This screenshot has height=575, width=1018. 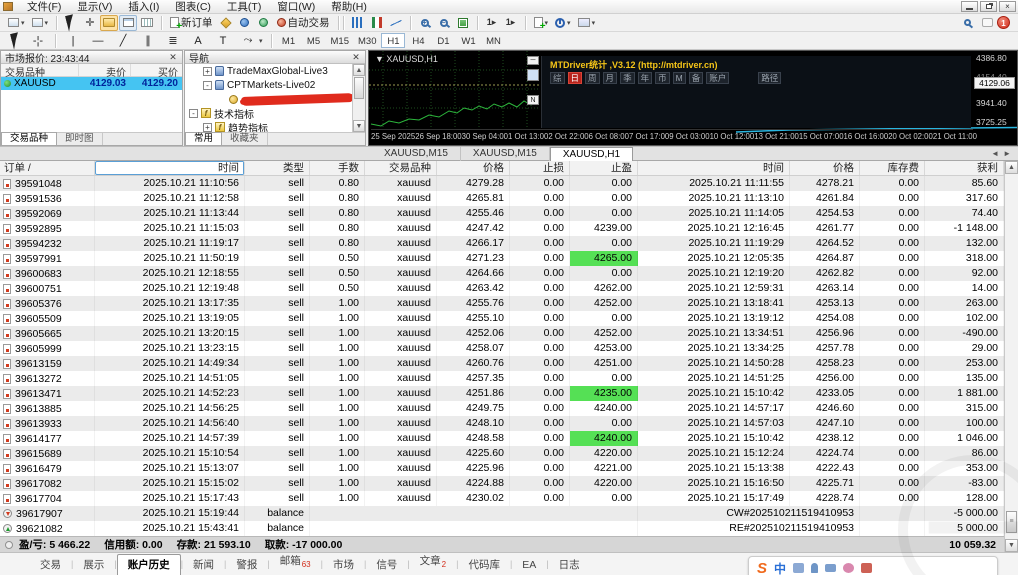 I want to click on menu-item: 帮助(H), so click(x=349, y=7).